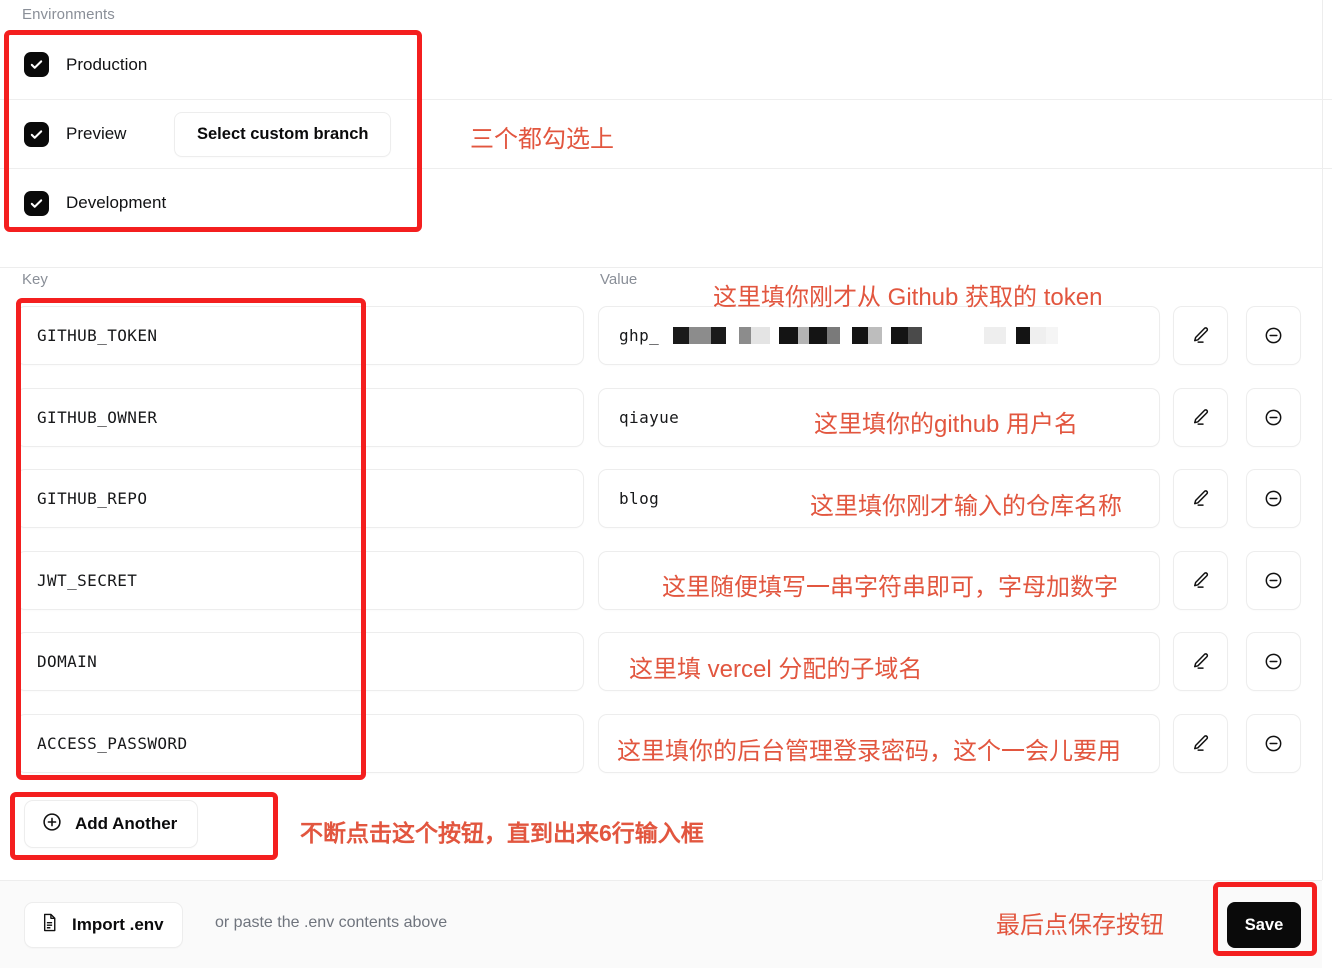 Image resolution: width=1332 pixels, height=968 pixels. I want to click on key-value-2: GITHUB_REPO, so click(92, 498).